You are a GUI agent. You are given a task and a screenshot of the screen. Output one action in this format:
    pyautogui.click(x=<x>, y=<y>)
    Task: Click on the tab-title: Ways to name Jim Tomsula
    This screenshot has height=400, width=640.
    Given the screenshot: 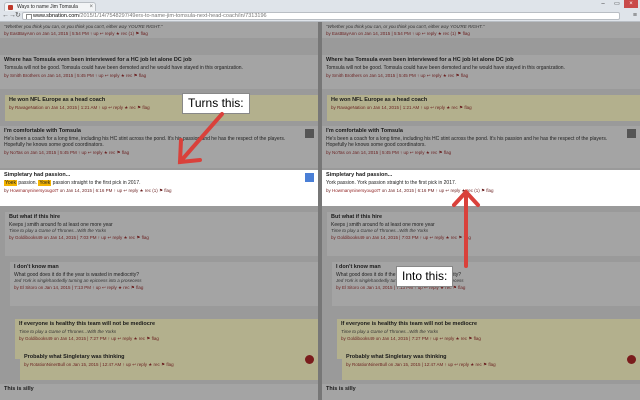 What is the action you would take?
    pyautogui.click(x=47, y=7)
    